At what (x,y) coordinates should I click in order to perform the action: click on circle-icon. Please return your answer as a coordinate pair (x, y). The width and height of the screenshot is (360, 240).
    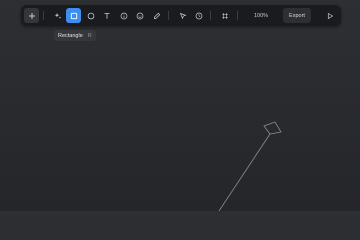
    Looking at the image, I should click on (90, 15).